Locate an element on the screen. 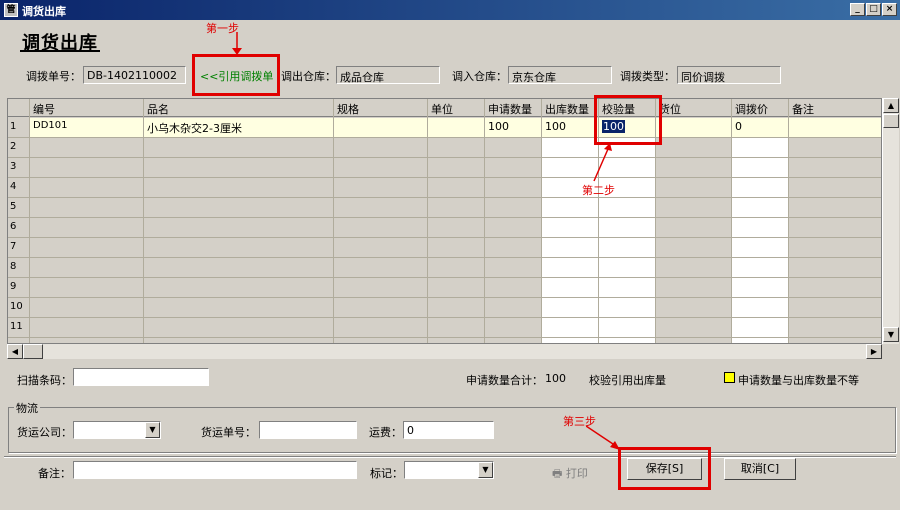 This screenshot has height=510, width=900. out-warehouse-label: 调出仓库： is located at coordinates (308, 76).